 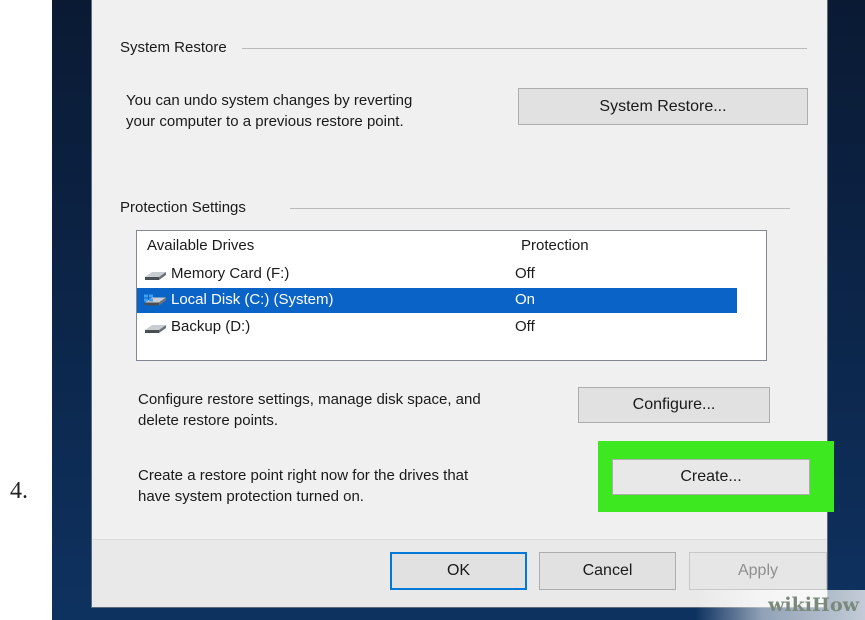 What do you see at coordinates (437, 327) in the screenshot?
I see `drive-row-backup-d: Backup (D:) Off` at bounding box center [437, 327].